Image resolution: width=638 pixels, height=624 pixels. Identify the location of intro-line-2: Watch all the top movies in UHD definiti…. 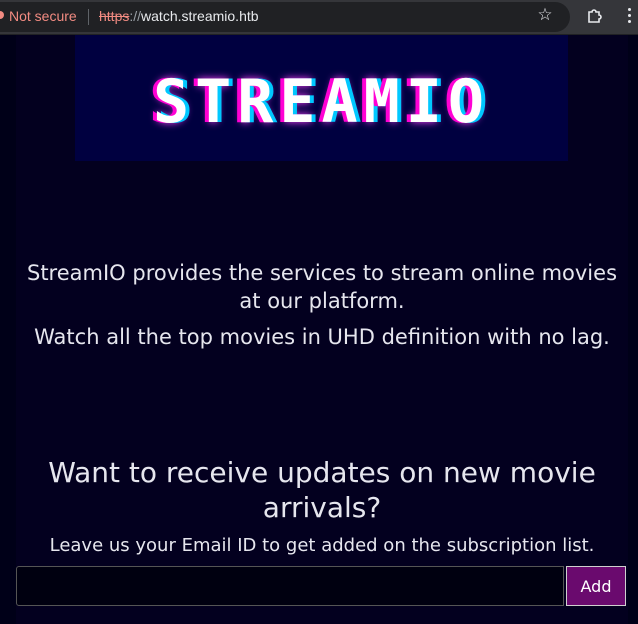
(322, 337).